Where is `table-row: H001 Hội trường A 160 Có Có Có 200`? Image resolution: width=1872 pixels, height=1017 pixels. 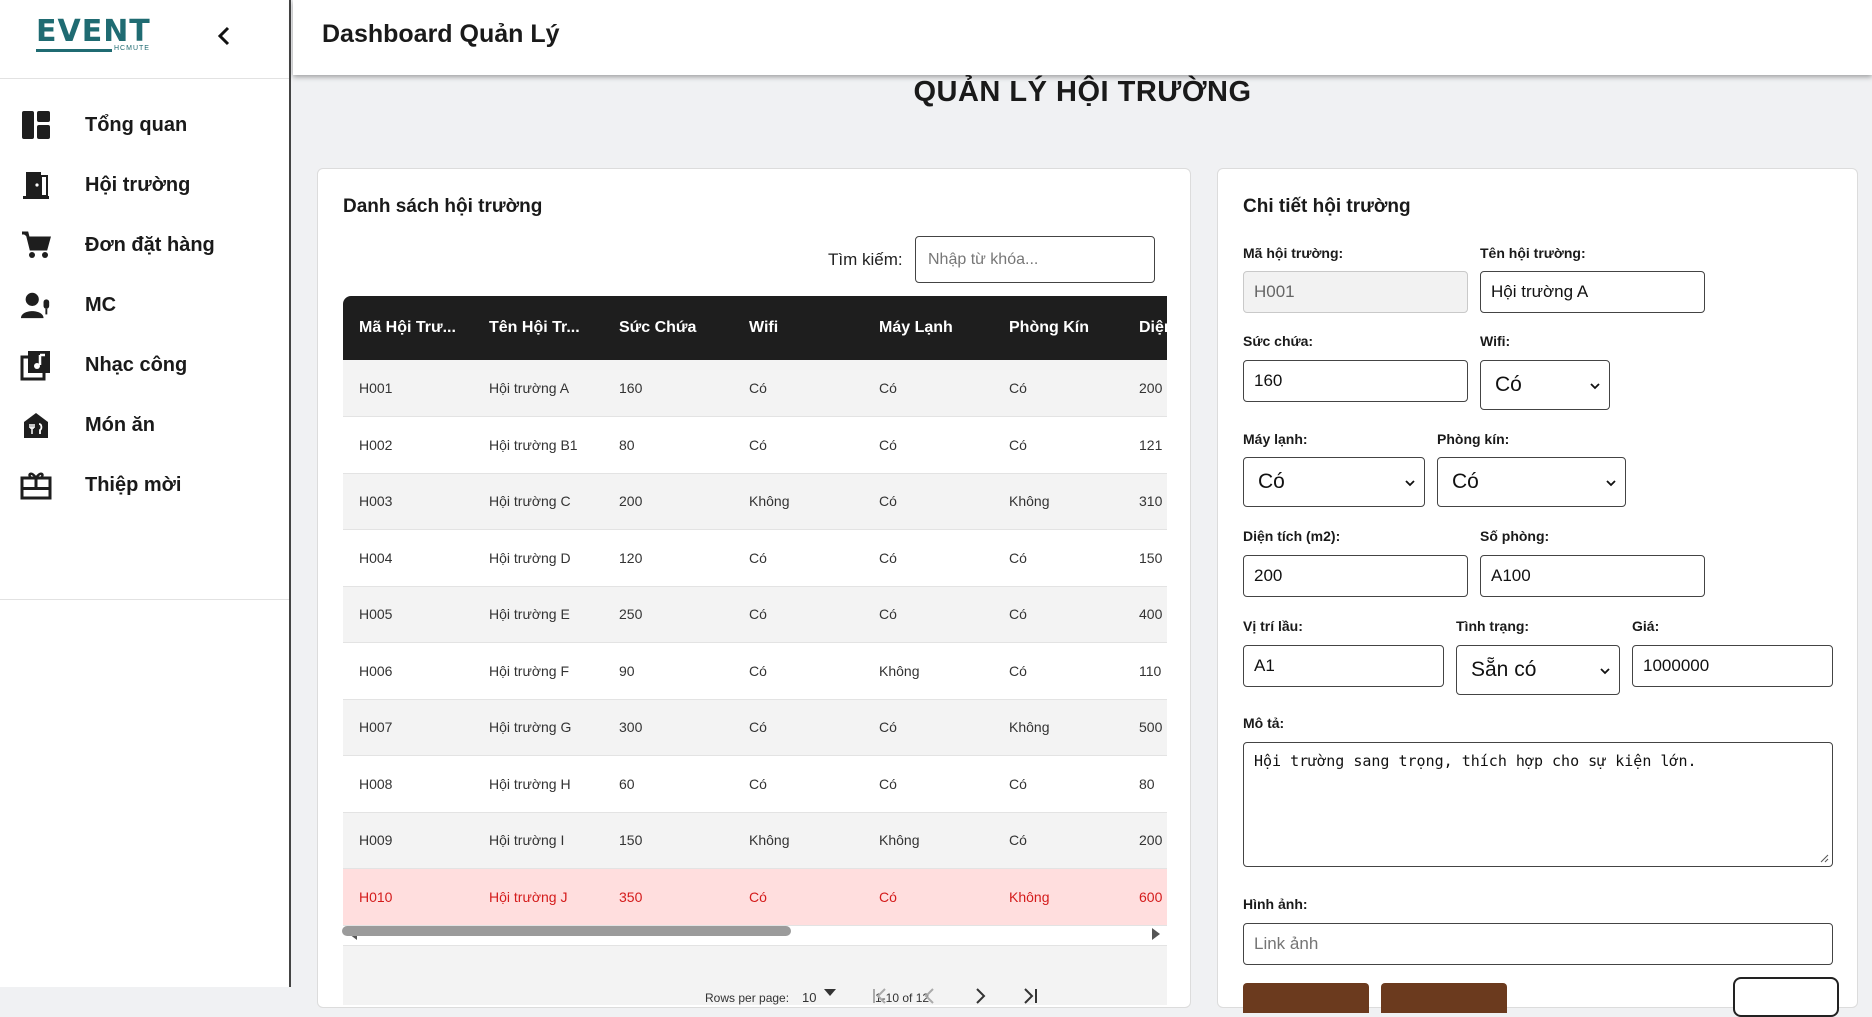 table-row: H001 Hội trường A 160 Có Có Có 200 is located at coordinates (755, 388).